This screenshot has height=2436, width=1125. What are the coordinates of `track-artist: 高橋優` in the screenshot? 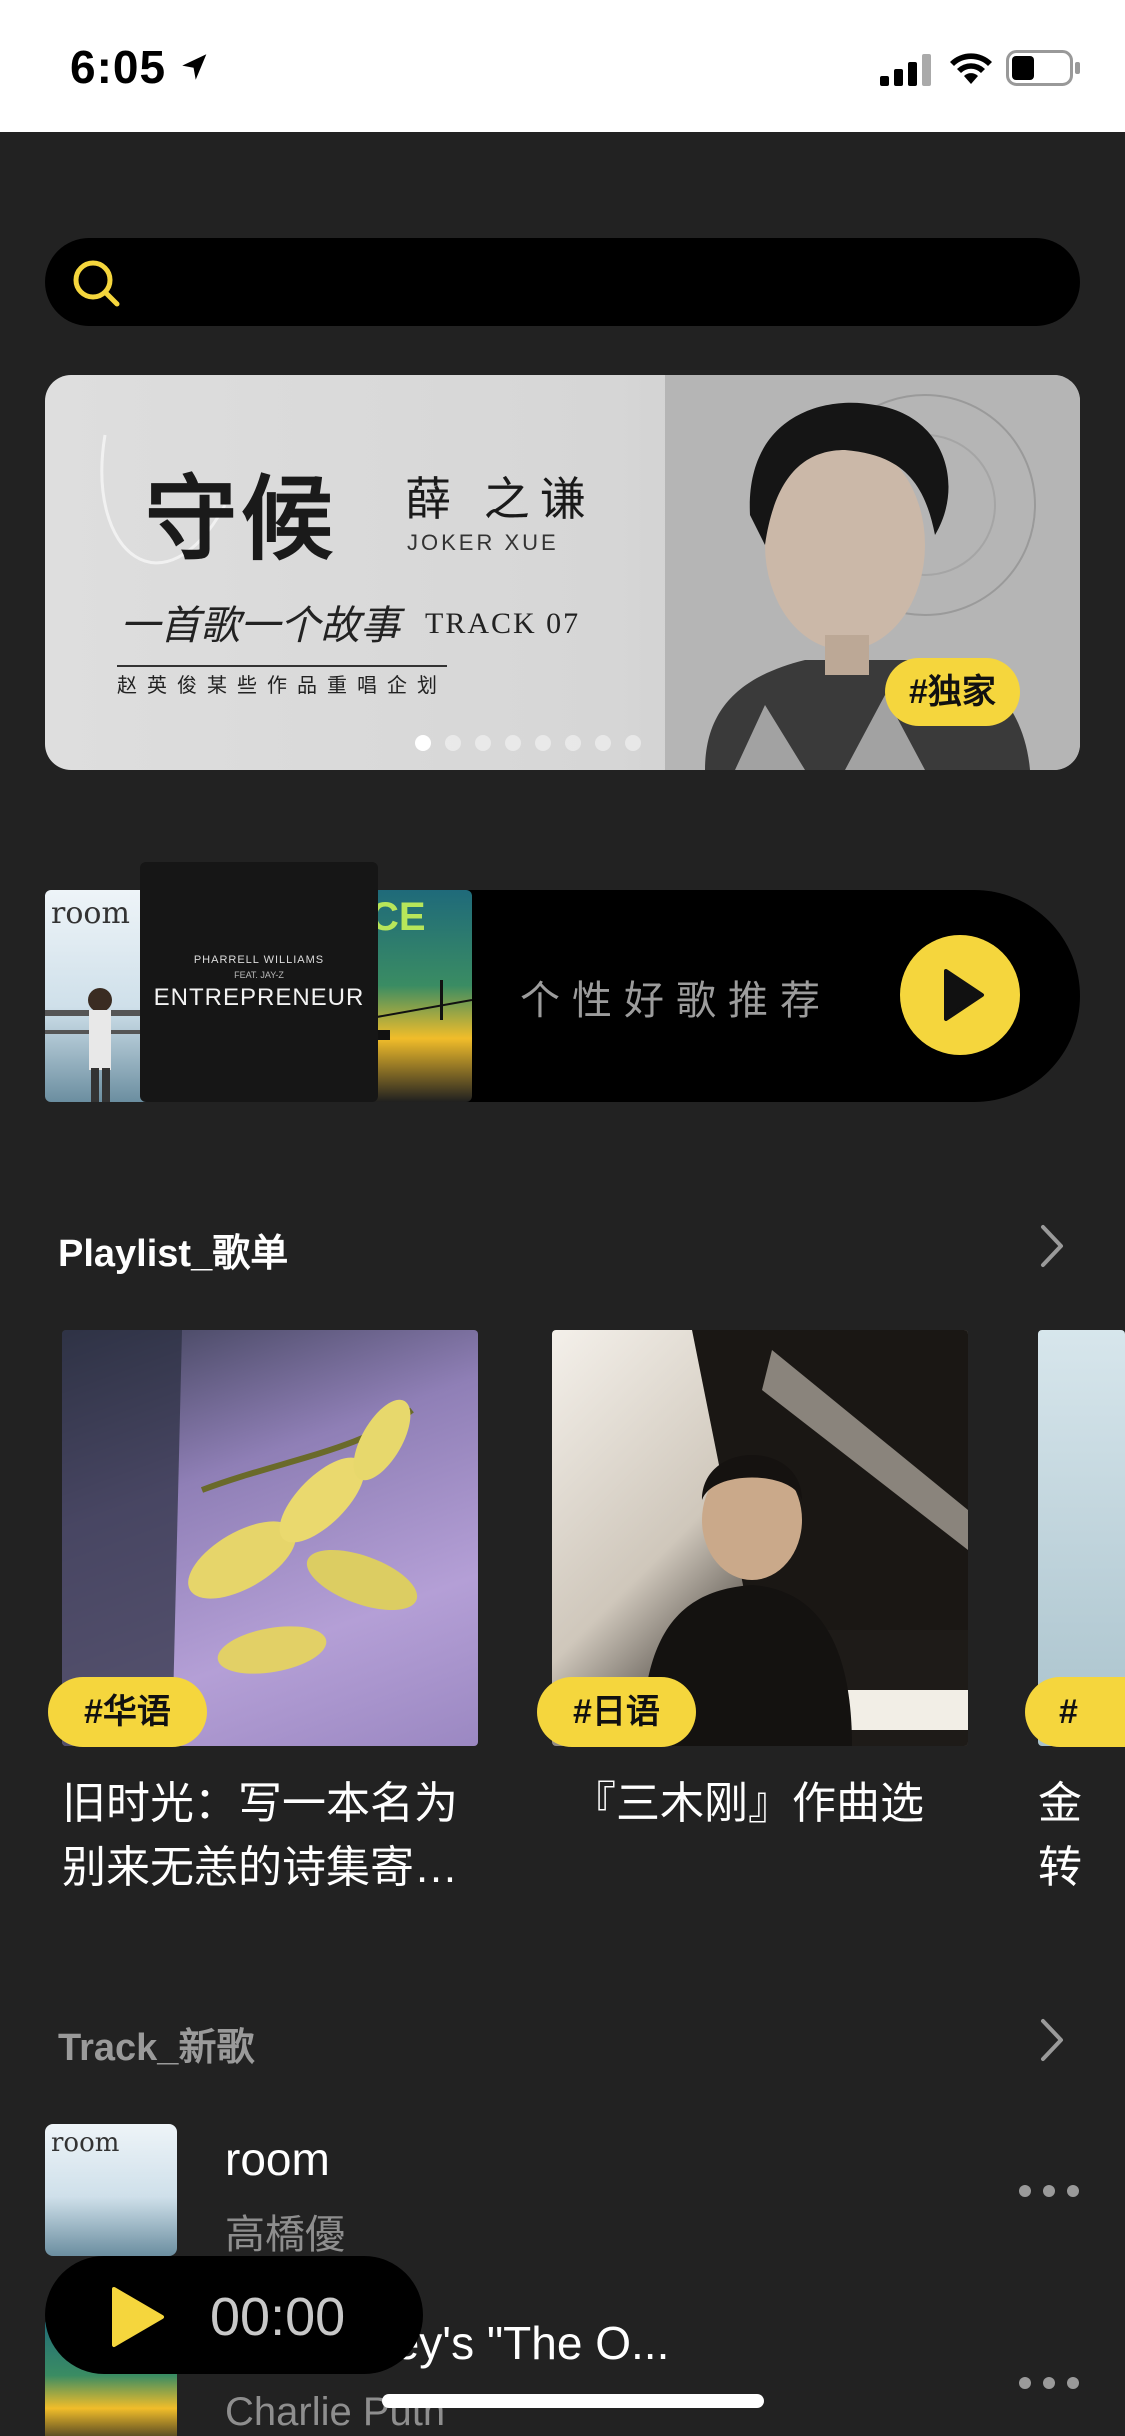 It's located at (285, 2235).